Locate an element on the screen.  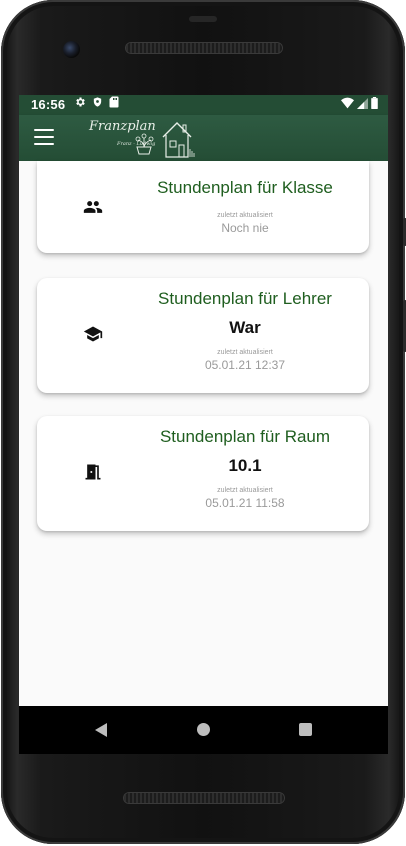
card-title: Stundenplan für Lehrer is located at coordinates (245, 298).